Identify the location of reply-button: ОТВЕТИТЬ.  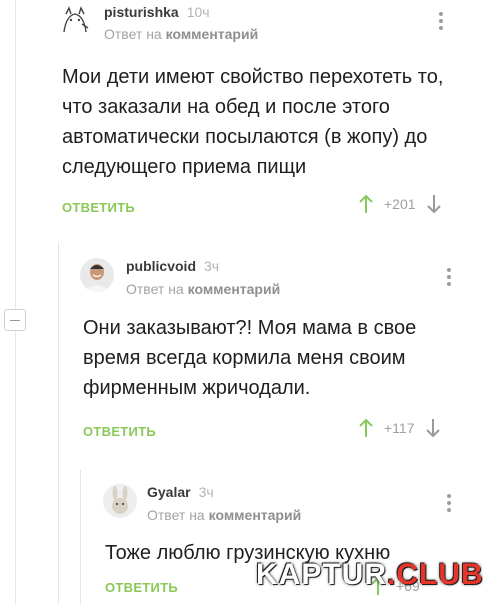
(141, 587).